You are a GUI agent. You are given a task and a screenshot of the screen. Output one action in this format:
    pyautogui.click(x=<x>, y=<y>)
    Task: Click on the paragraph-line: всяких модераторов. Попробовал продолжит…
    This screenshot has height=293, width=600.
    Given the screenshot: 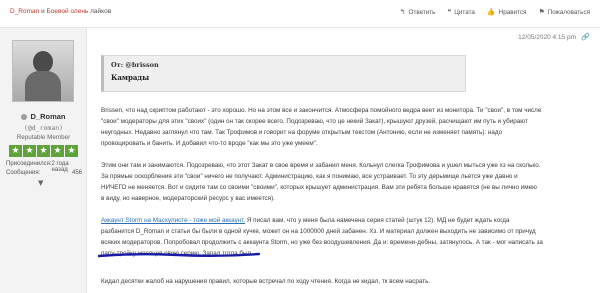 What is the action you would take?
    pyautogui.click(x=322, y=242)
    